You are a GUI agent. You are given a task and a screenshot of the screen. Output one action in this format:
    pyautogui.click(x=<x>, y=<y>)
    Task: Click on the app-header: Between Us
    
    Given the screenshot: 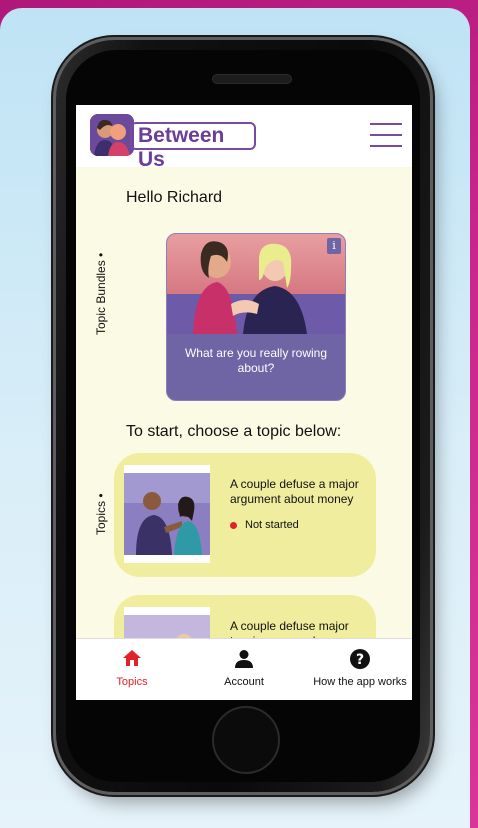 What is the action you would take?
    pyautogui.click(x=244, y=138)
    